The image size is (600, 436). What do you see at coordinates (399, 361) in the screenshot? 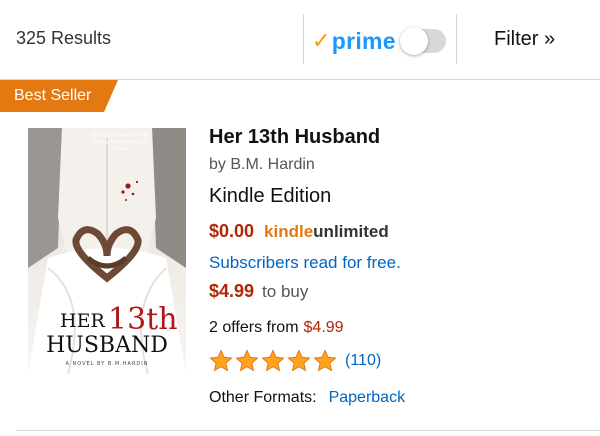
I see `rating-row: (110)` at bounding box center [399, 361].